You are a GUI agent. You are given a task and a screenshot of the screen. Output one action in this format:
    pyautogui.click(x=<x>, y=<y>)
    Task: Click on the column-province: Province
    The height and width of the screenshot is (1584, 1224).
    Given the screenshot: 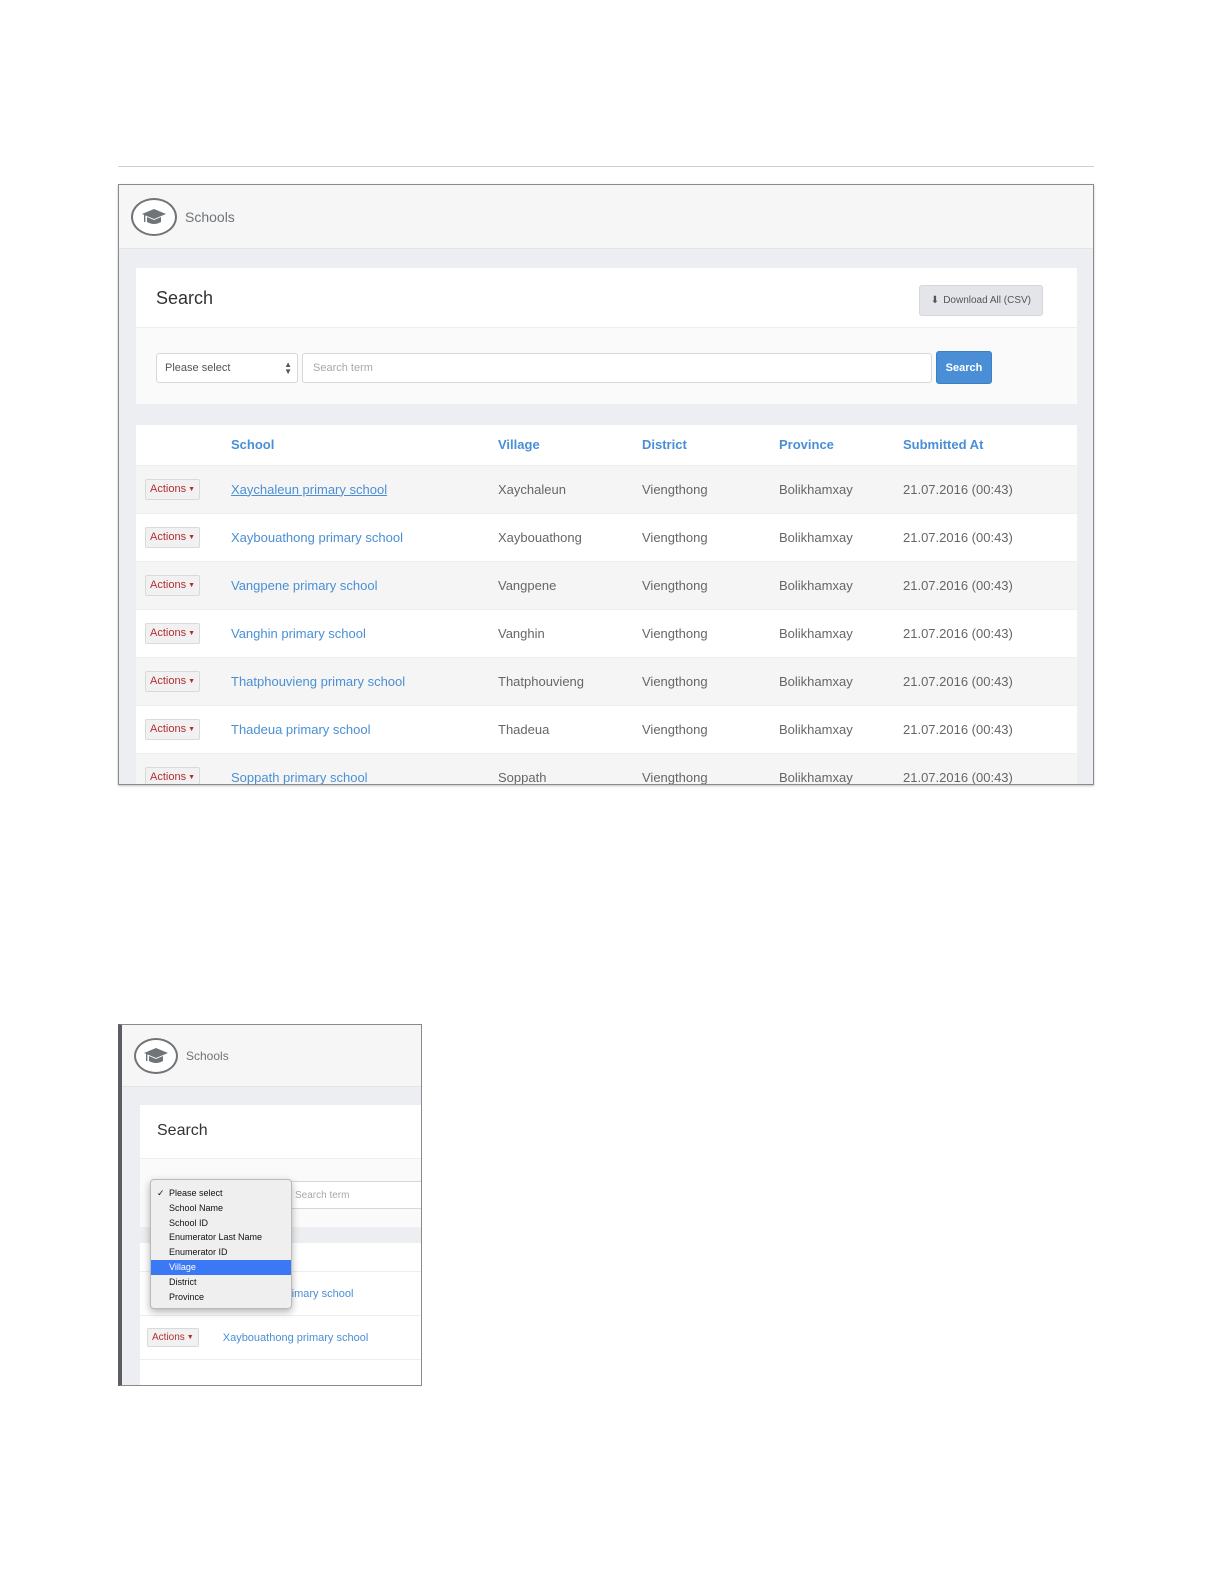 What is the action you would take?
    pyautogui.click(x=841, y=445)
    